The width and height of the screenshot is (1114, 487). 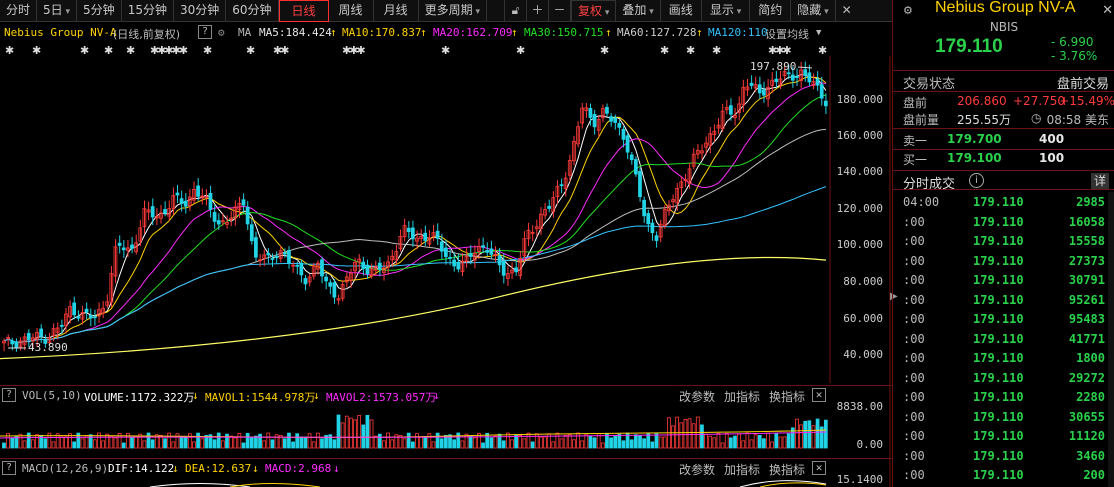 What do you see at coordinates (560, 11) in the screenshot?
I see `zoom-out-icon: －` at bounding box center [560, 11].